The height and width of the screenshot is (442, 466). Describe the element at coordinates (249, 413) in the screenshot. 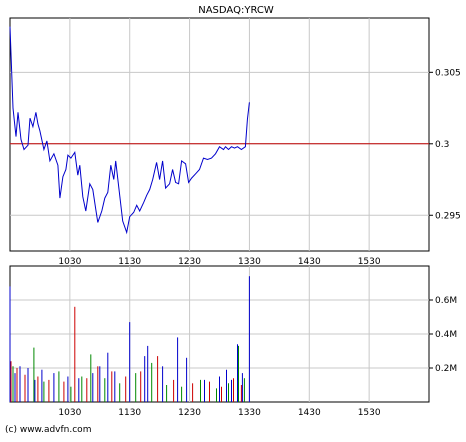

I see `volume-x-tick-label: 1330` at that location.